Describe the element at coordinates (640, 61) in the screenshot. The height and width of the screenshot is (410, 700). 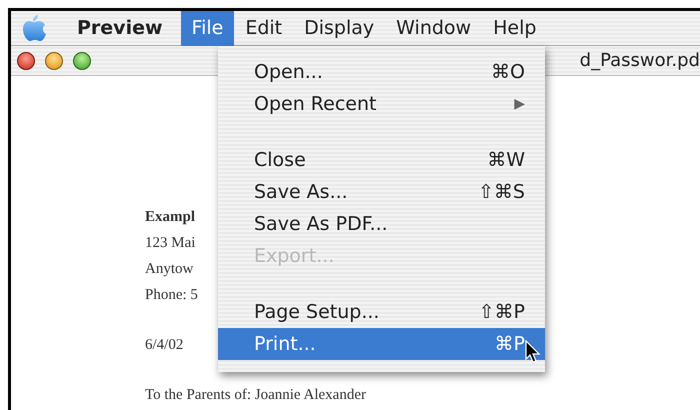
I see `window-title: d_Passwor.pd` at that location.